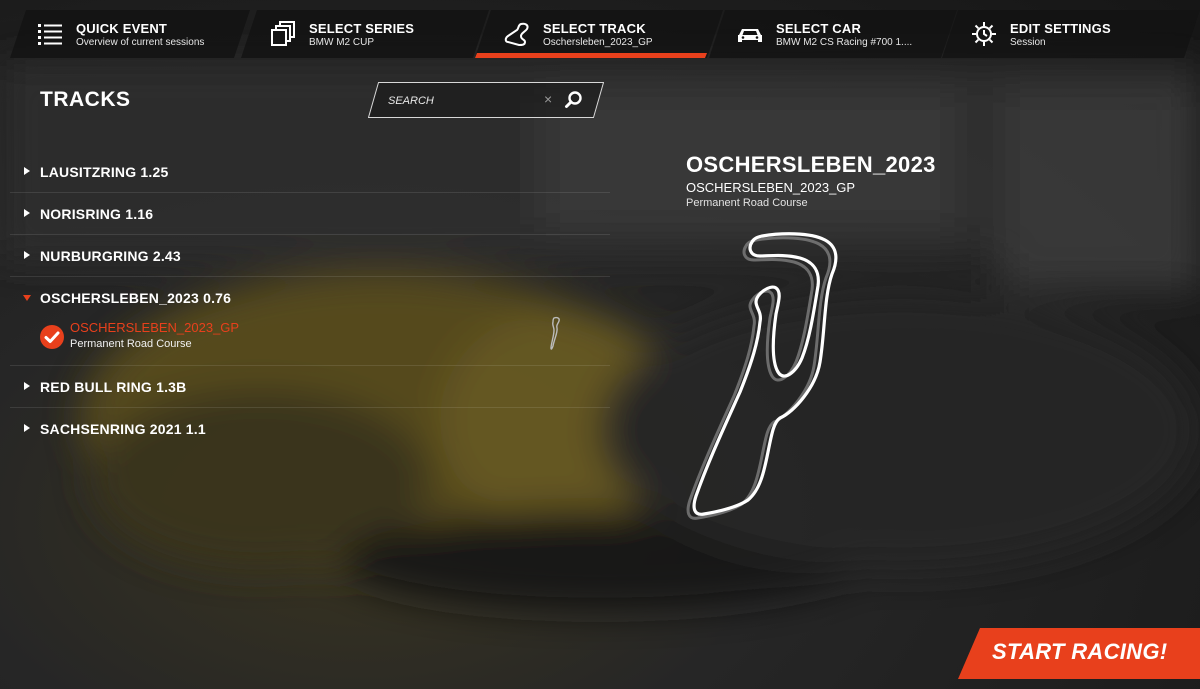  I want to click on tab-title: SELECT CAR, so click(819, 28).